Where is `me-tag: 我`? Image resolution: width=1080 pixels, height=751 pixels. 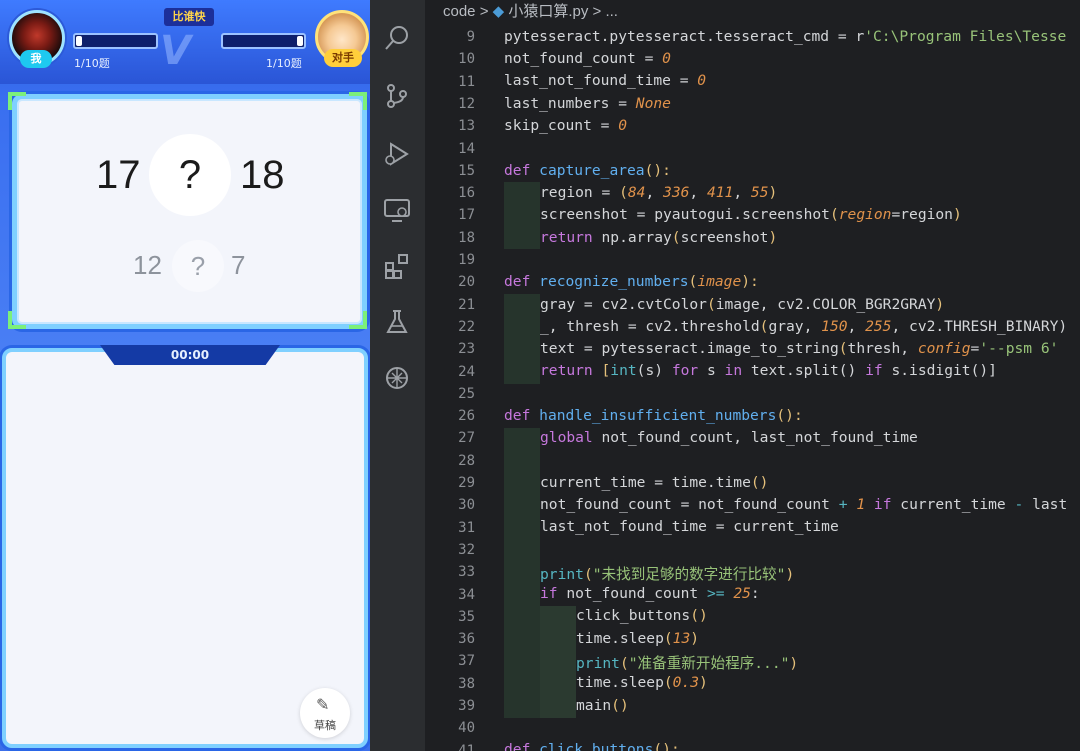
me-tag: 我 is located at coordinates (36, 59).